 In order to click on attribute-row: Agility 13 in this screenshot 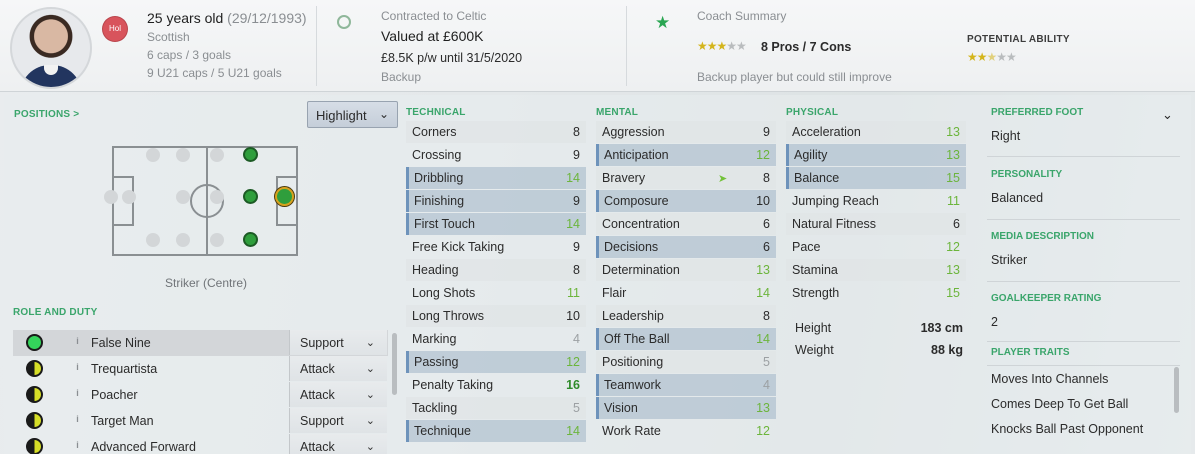, I will do `click(876, 155)`.